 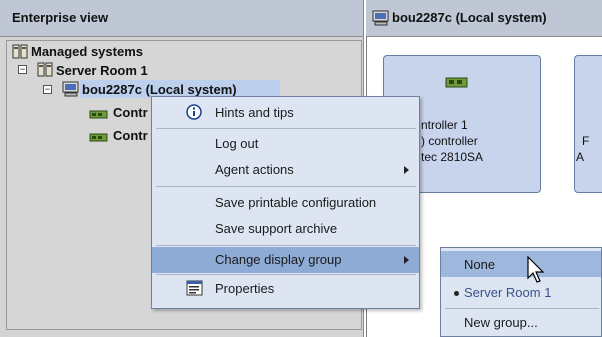 I want to click on tree-item-managed-systems: Managed systems, so click(x=87, y=51).